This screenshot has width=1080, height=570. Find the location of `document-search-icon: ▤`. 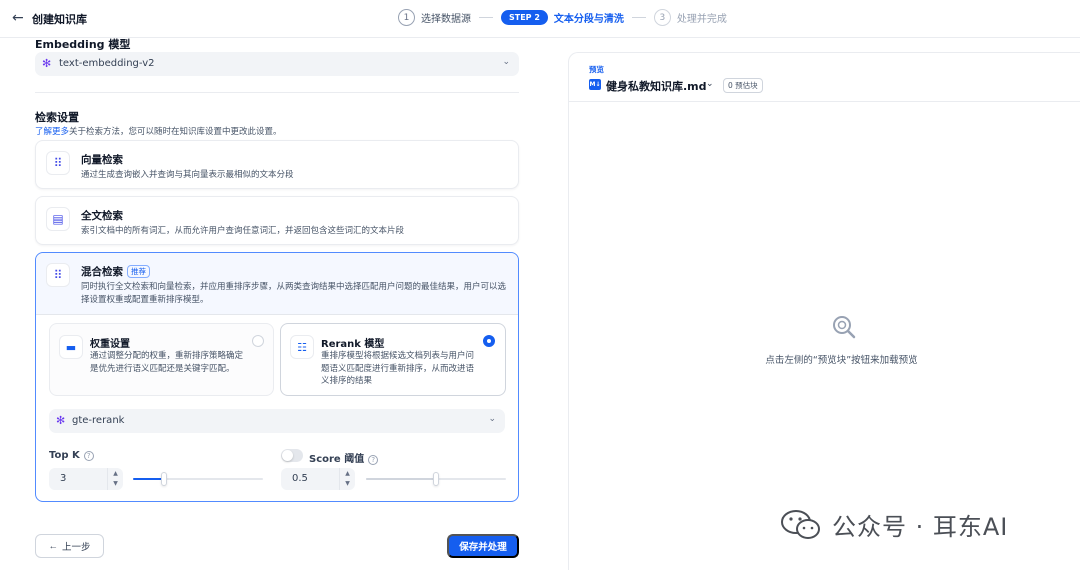

document-search-icon: ▤ is located at coordinates (58, 219).